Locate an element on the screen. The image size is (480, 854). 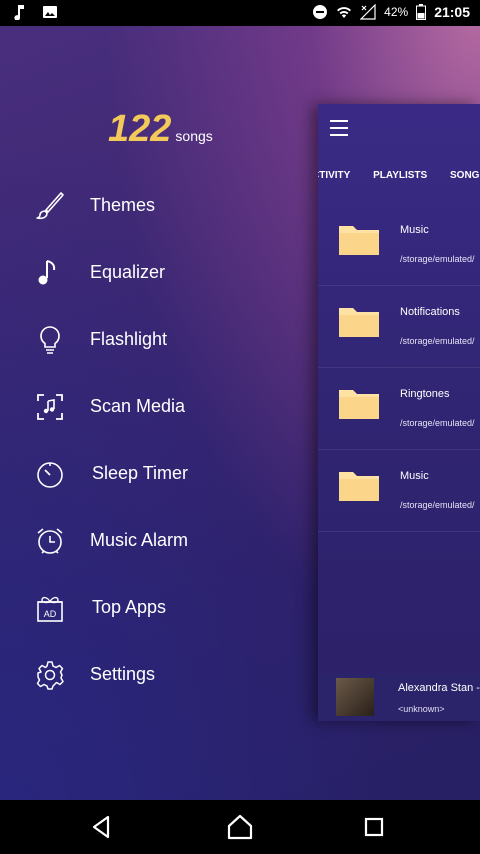
gear-icon is located at coordinates (50, 675).